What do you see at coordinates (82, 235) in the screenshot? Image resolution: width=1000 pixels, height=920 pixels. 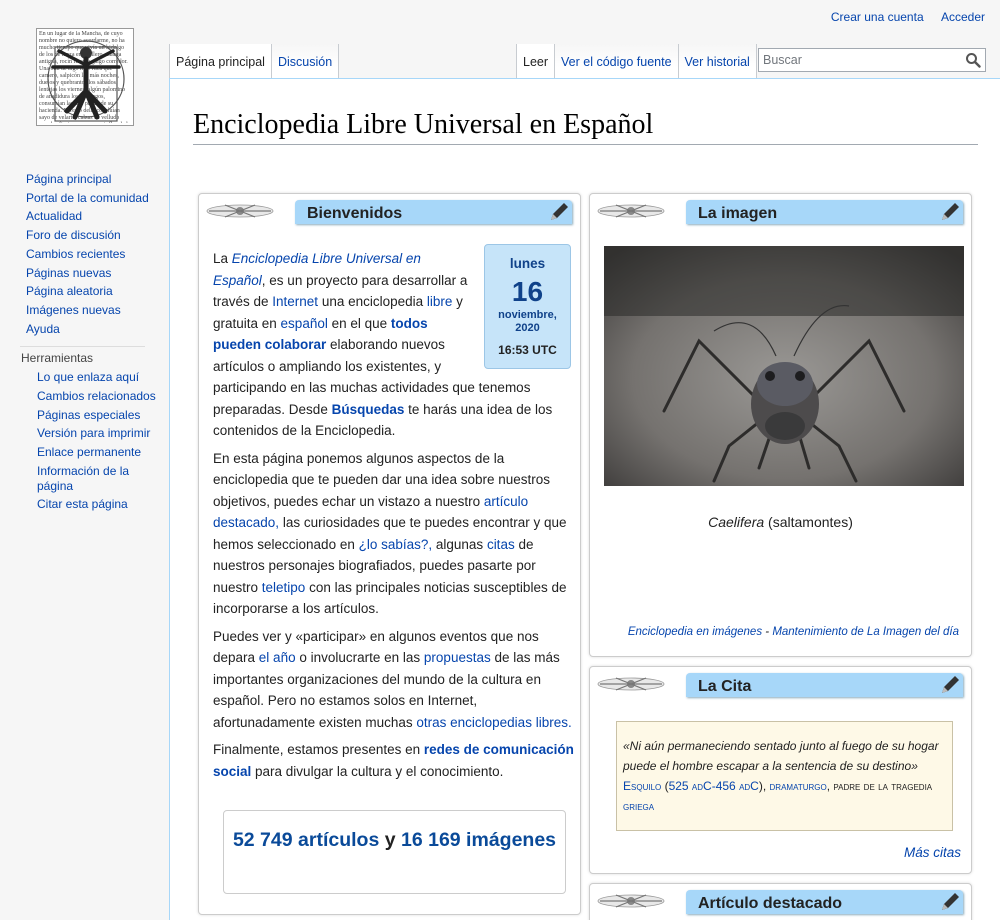 I see `sidebar-item-discussion-forum: Foro de discusión` at bounding box center [82, 235].